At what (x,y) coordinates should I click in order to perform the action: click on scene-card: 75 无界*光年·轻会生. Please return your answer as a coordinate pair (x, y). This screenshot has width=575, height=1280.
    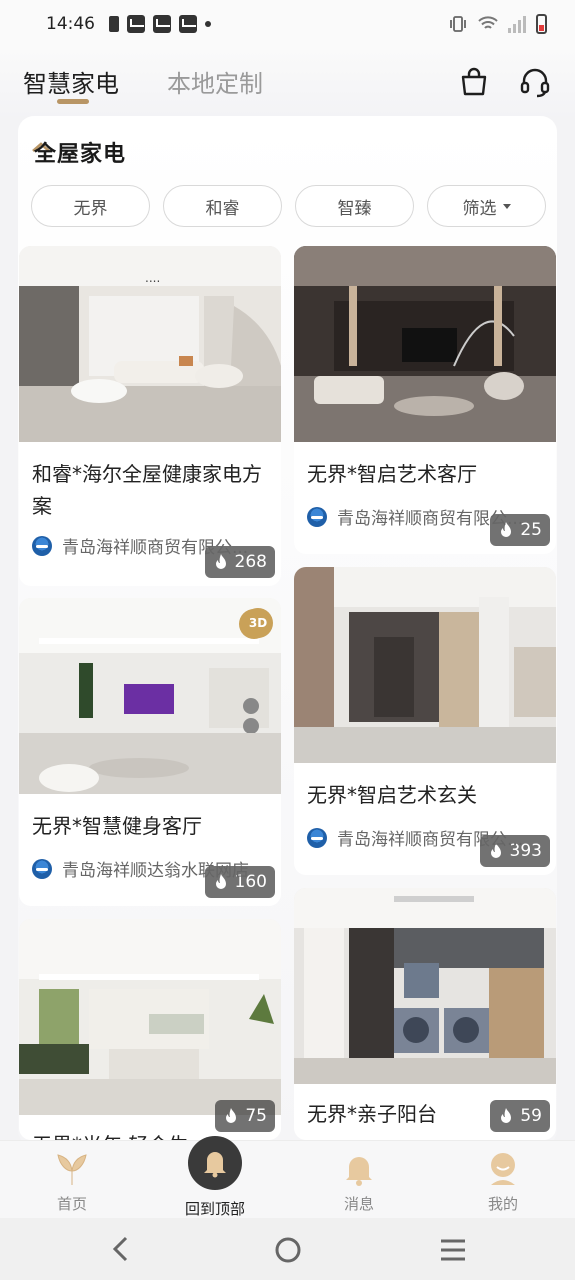
    Looking at the image, I should click on (150, 1029).